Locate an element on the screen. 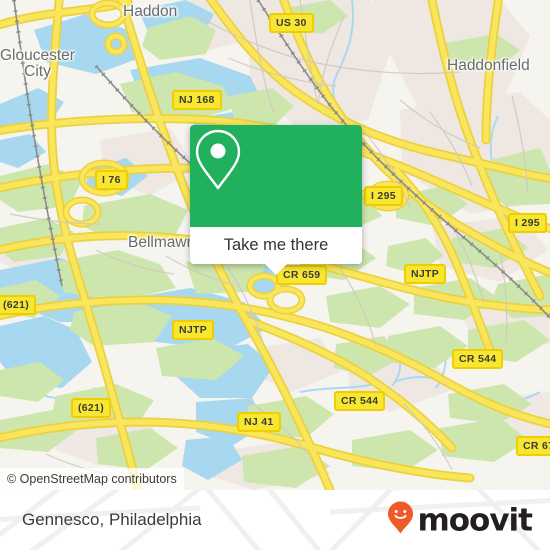 This screenshot has width=550, height=550. bottom-bar: Gennesco, Philadelphia moovit is located at coordinates (275, 520).